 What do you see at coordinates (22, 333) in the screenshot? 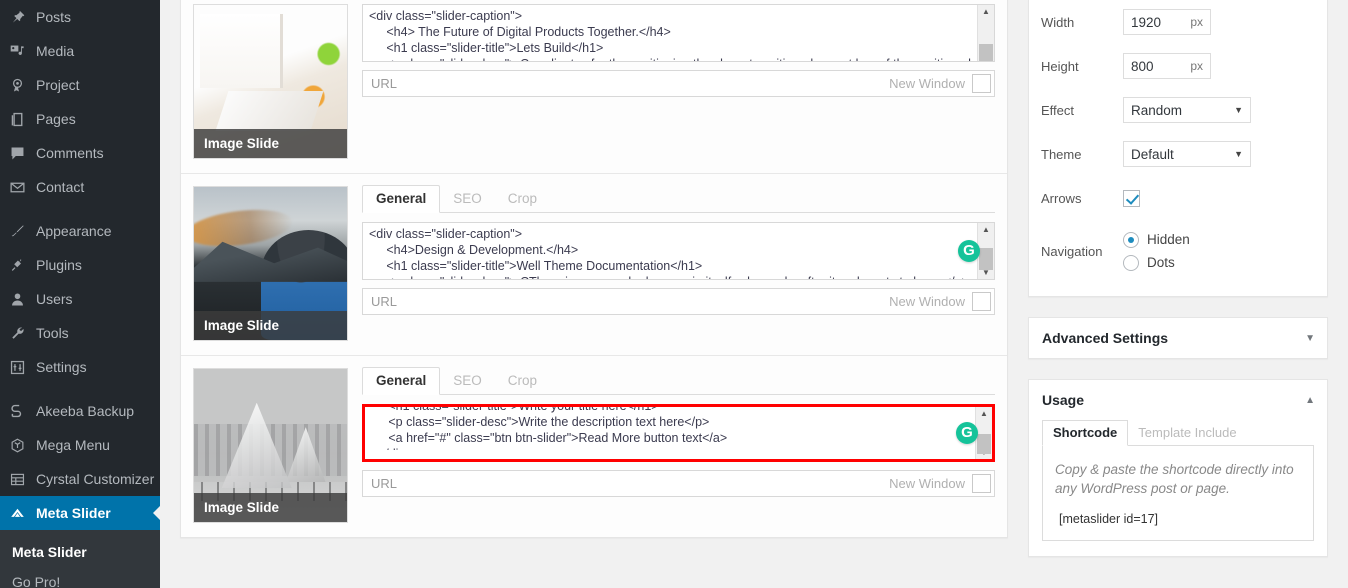
I see `wrench-icon` at bounding box center [22, 333].